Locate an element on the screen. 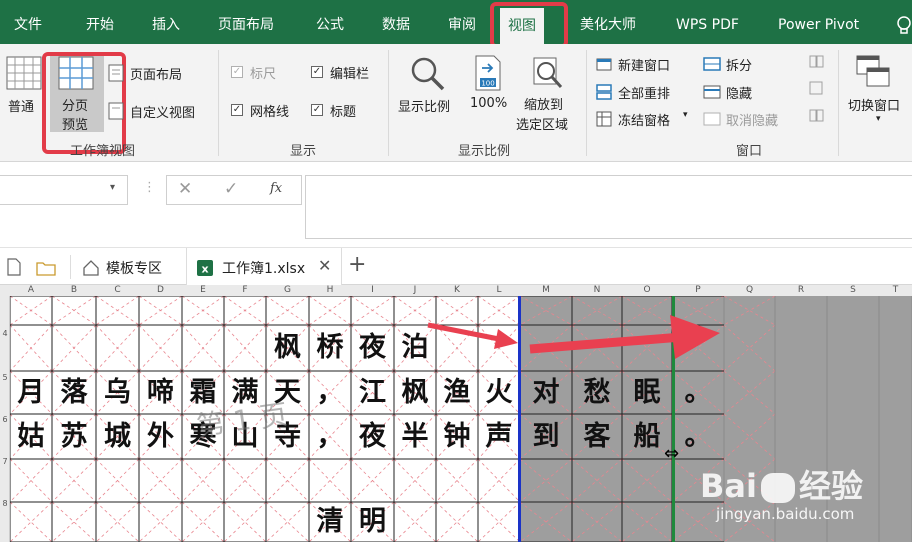  freeze-panes-button: 冻结窗格 is located at coordinates (644, 119).